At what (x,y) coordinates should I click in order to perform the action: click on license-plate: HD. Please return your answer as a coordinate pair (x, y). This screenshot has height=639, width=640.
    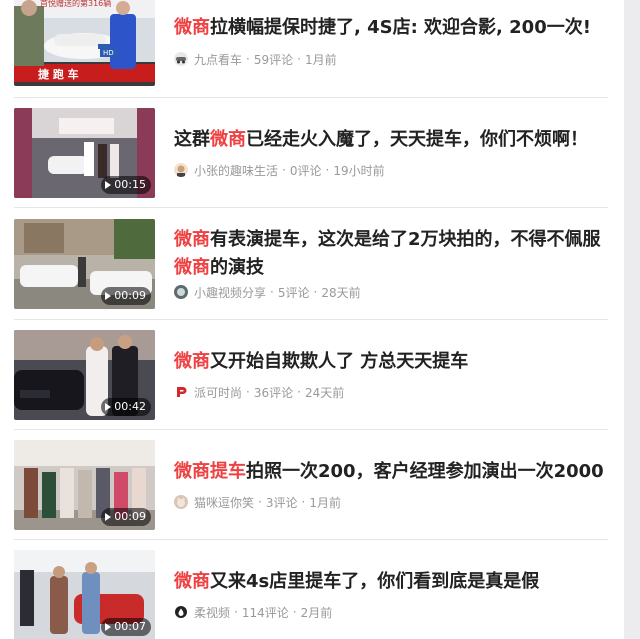
    Looking at the image, I should click on (108, 53).